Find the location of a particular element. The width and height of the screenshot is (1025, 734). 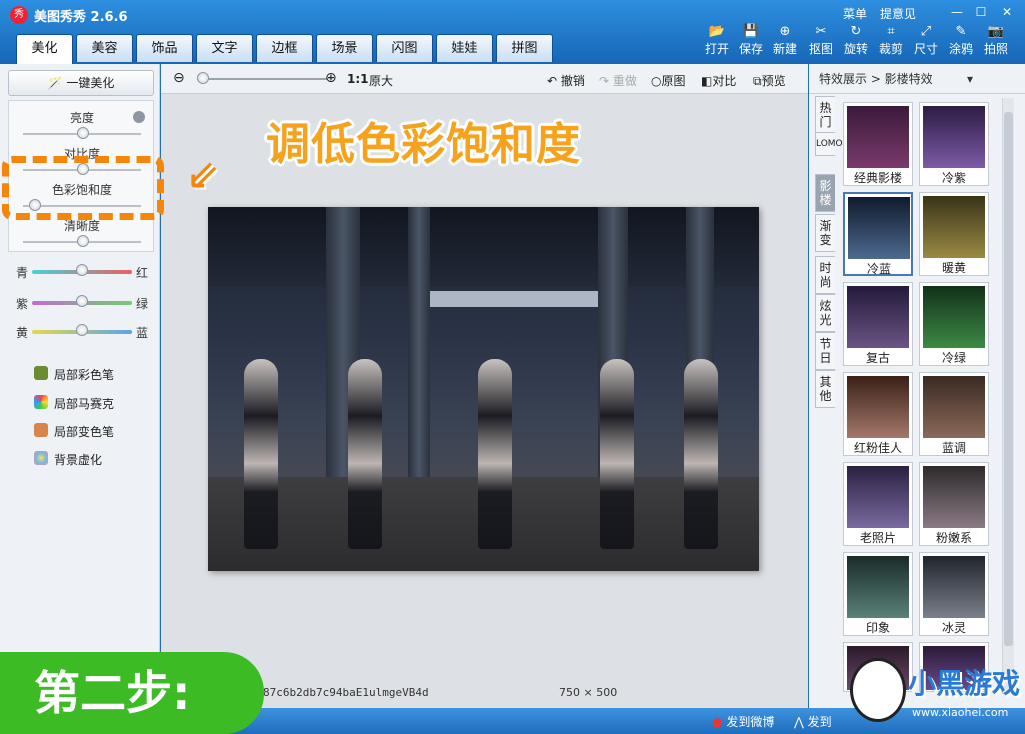

preview-button: ⧉预览 is located at coordinates (769, 80).